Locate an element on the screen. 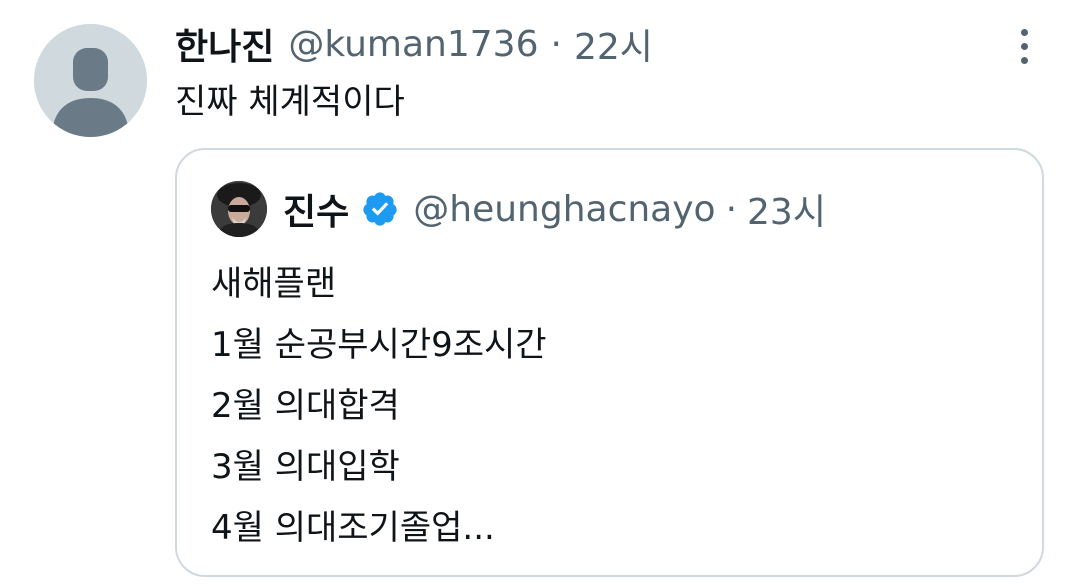 The width and height of the screenshot is (1080, 588). quoted-text-line: 1월 순공부시간9조시간 is located at coordinates (379, 345).